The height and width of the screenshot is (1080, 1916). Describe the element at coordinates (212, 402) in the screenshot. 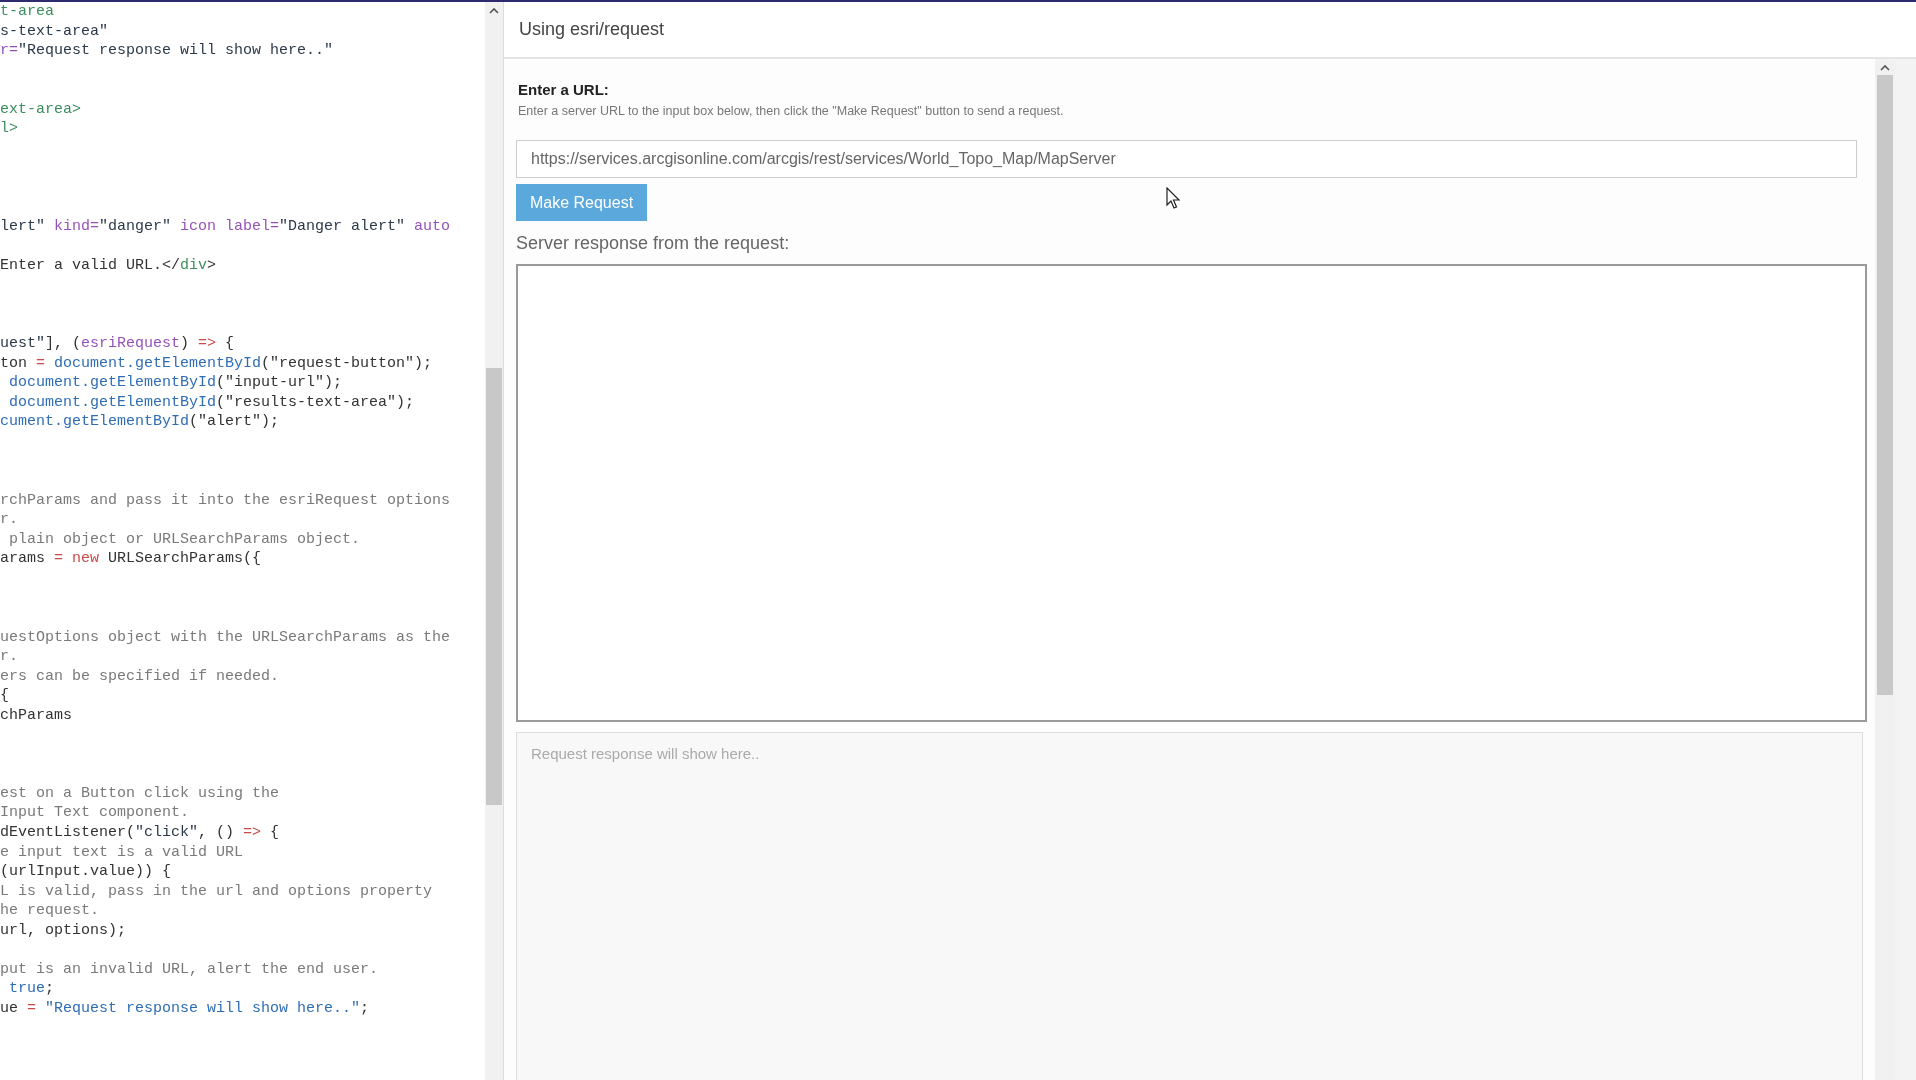

I see `code-line: document.getElementById("results-text-area");` at that location.